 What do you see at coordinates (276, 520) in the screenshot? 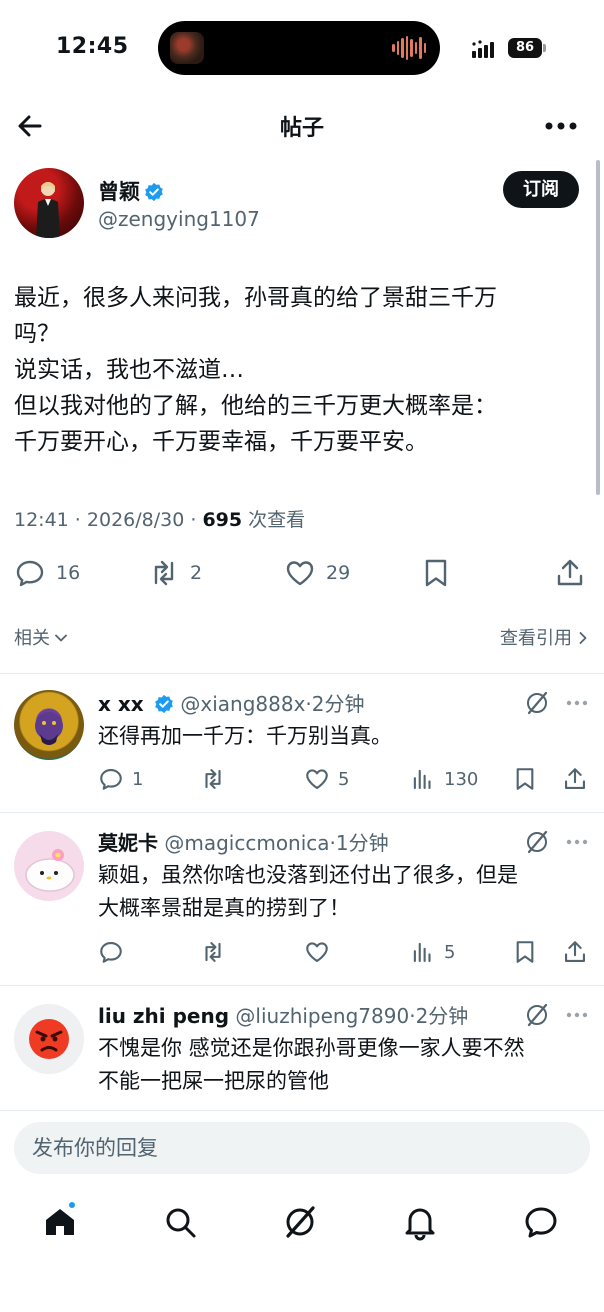
I see `post-views-label: 次查看` at bounding box center [276, 520].